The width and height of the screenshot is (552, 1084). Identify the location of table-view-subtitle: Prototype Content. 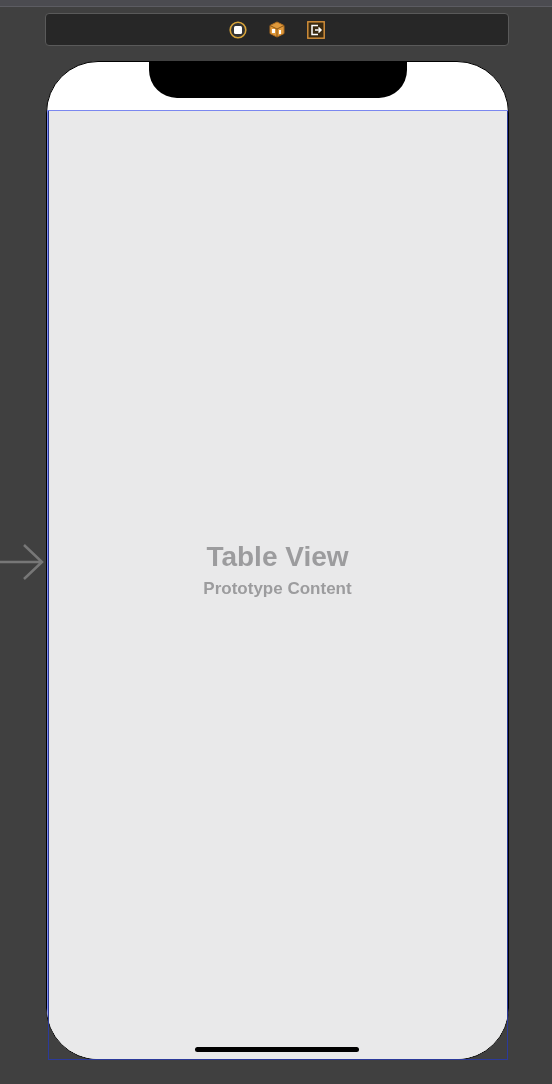
(277, 589).